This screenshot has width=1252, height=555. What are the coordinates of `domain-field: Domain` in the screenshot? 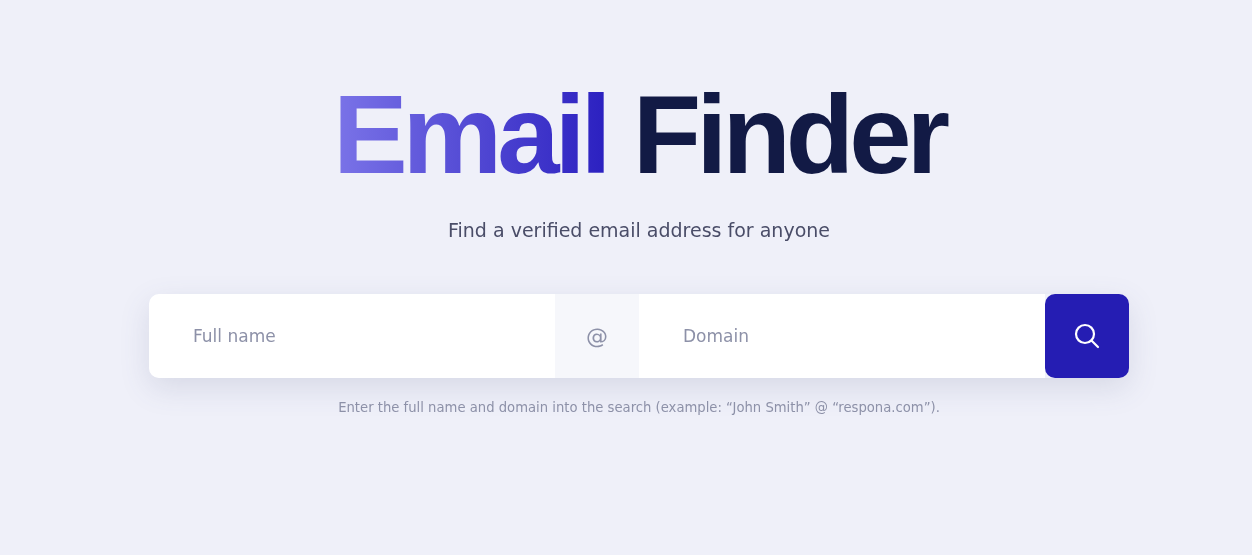 It's located at (842, 336).